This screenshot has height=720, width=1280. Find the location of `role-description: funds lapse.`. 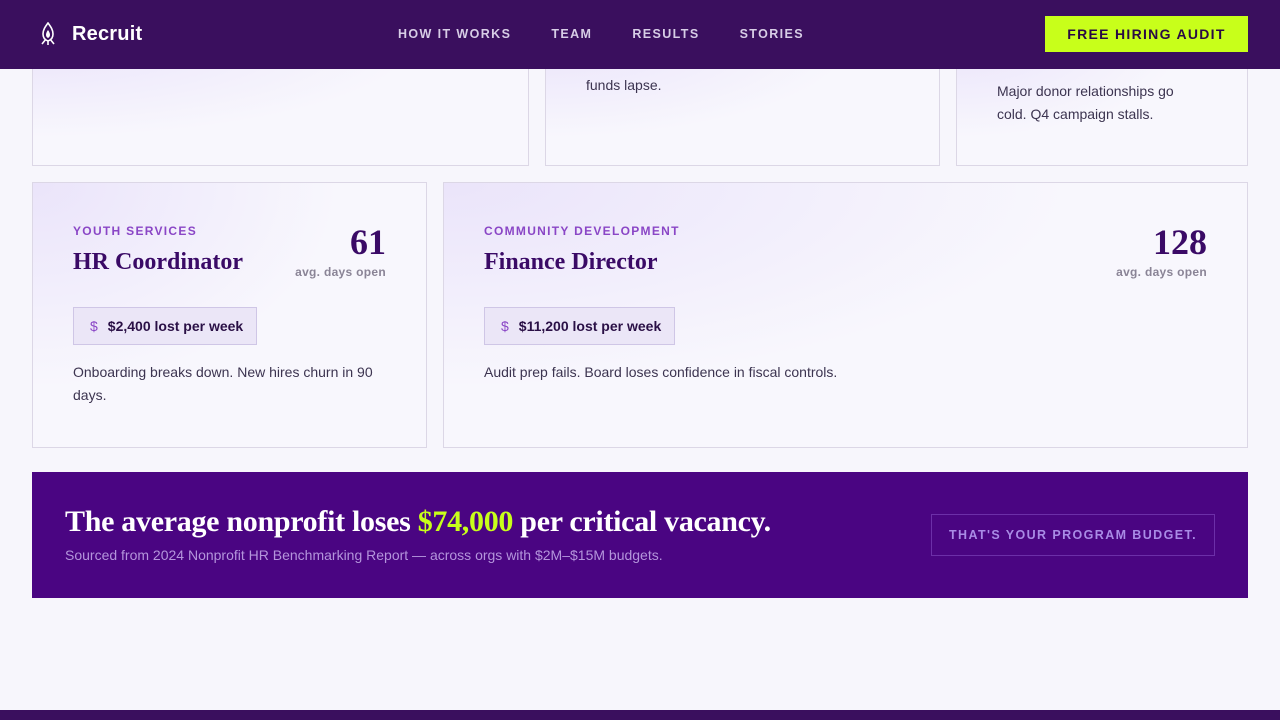

role-description: funds lapse. is located at coordinates (624, 85).